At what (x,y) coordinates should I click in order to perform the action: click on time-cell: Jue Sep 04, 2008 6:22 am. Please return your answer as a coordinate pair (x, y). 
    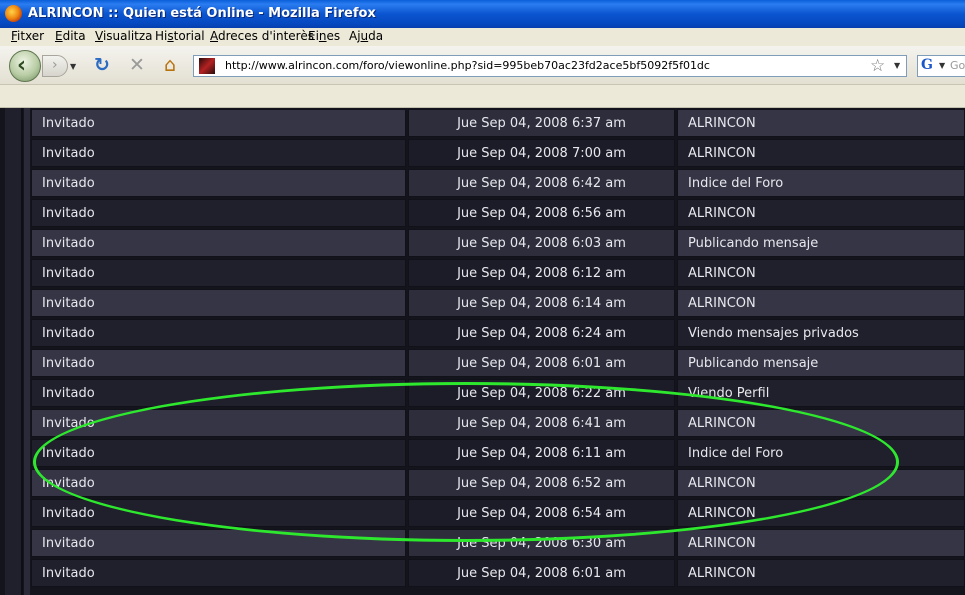
    Looking at the image, I should click on (541, 393).